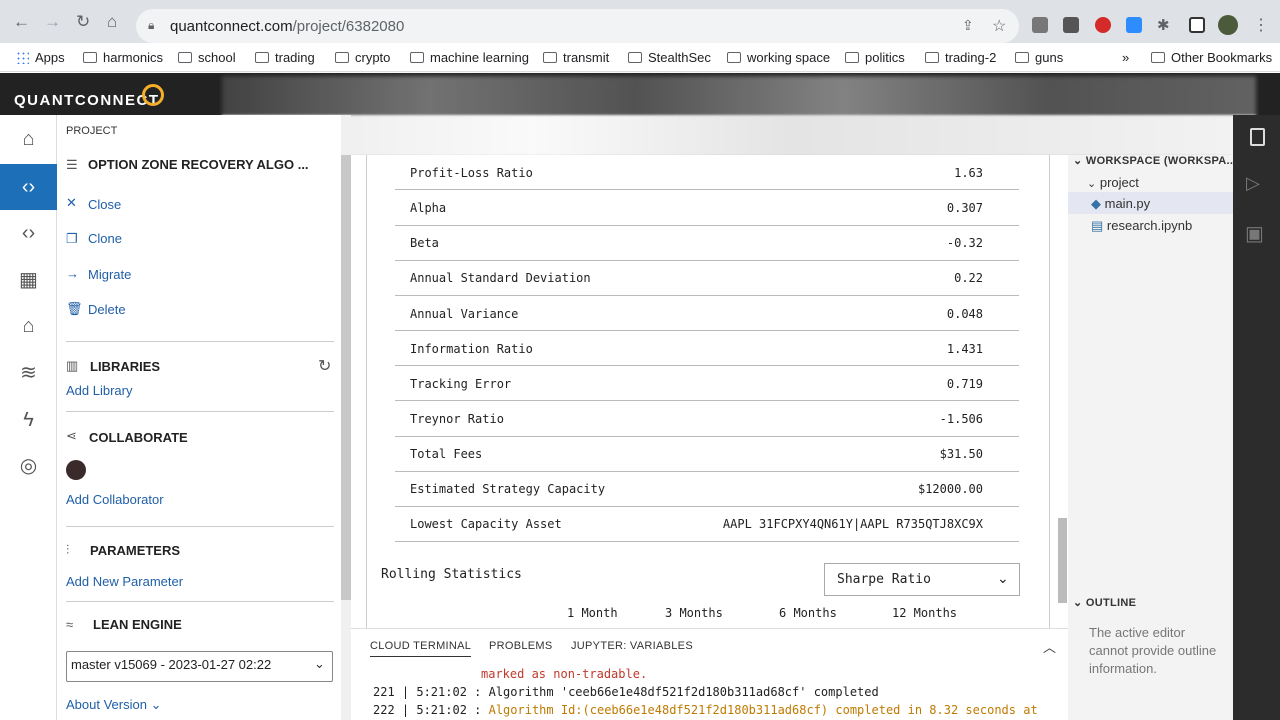 The image size is (1280, 720). I want to click on star-icon: ☆, so click(999, 26).